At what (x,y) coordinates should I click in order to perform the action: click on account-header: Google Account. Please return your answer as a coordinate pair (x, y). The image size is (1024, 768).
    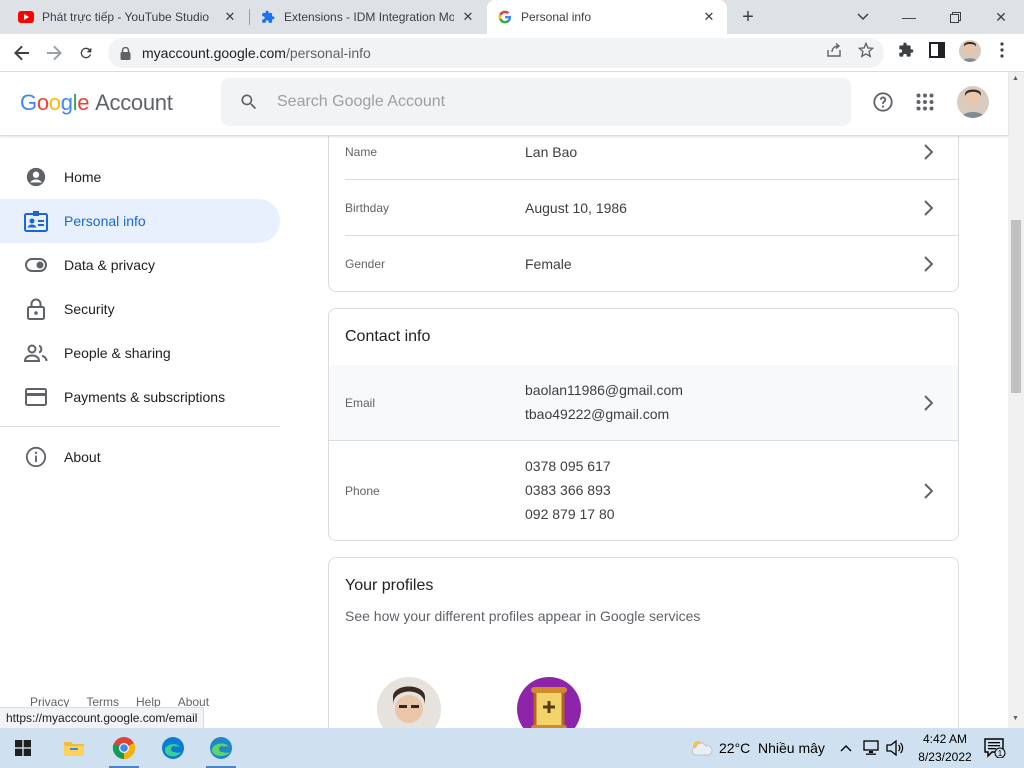
    Looking at the image, I should click on (504, 104).